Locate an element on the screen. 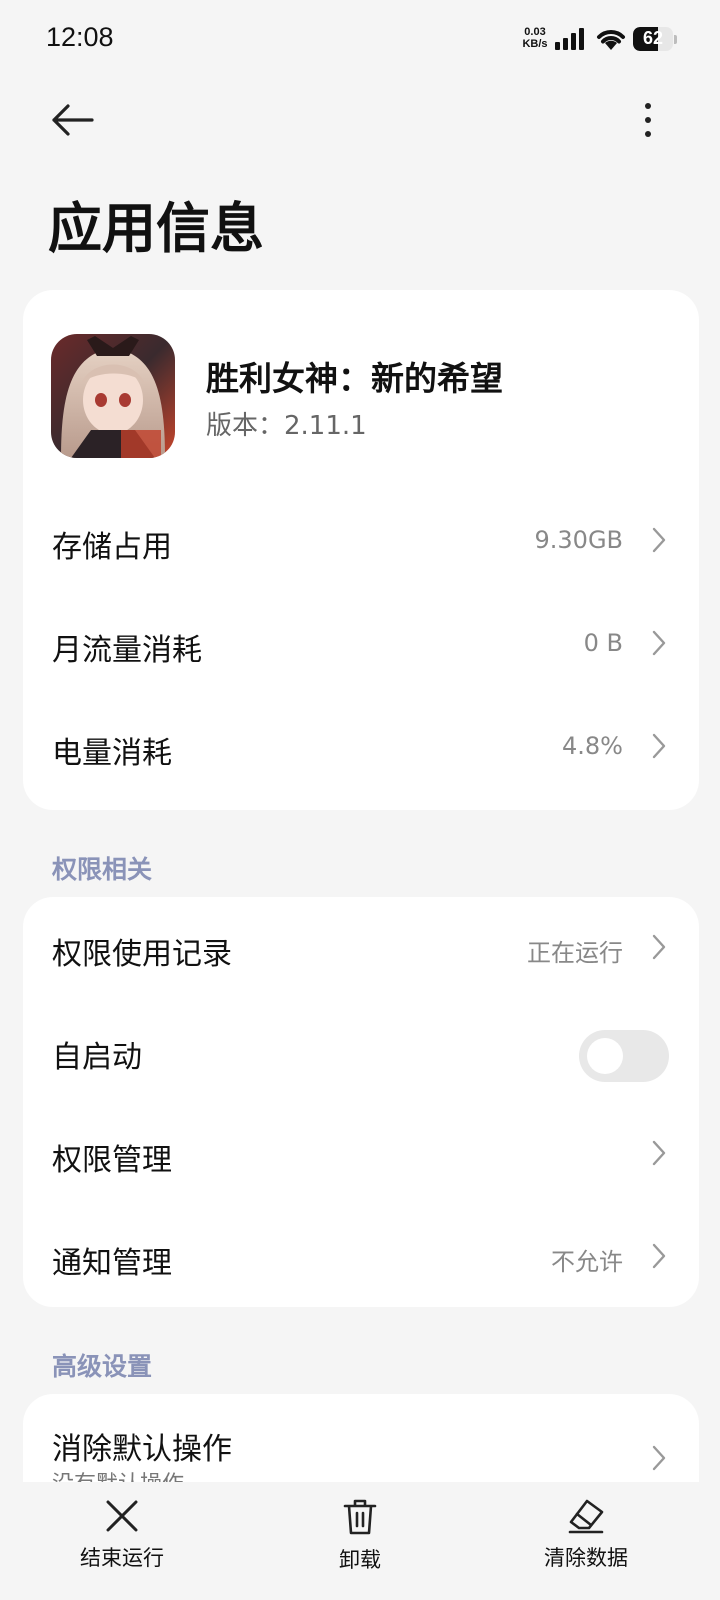 The image size is (720, 1600). wifi-icon is located at coordinates (611, 40).